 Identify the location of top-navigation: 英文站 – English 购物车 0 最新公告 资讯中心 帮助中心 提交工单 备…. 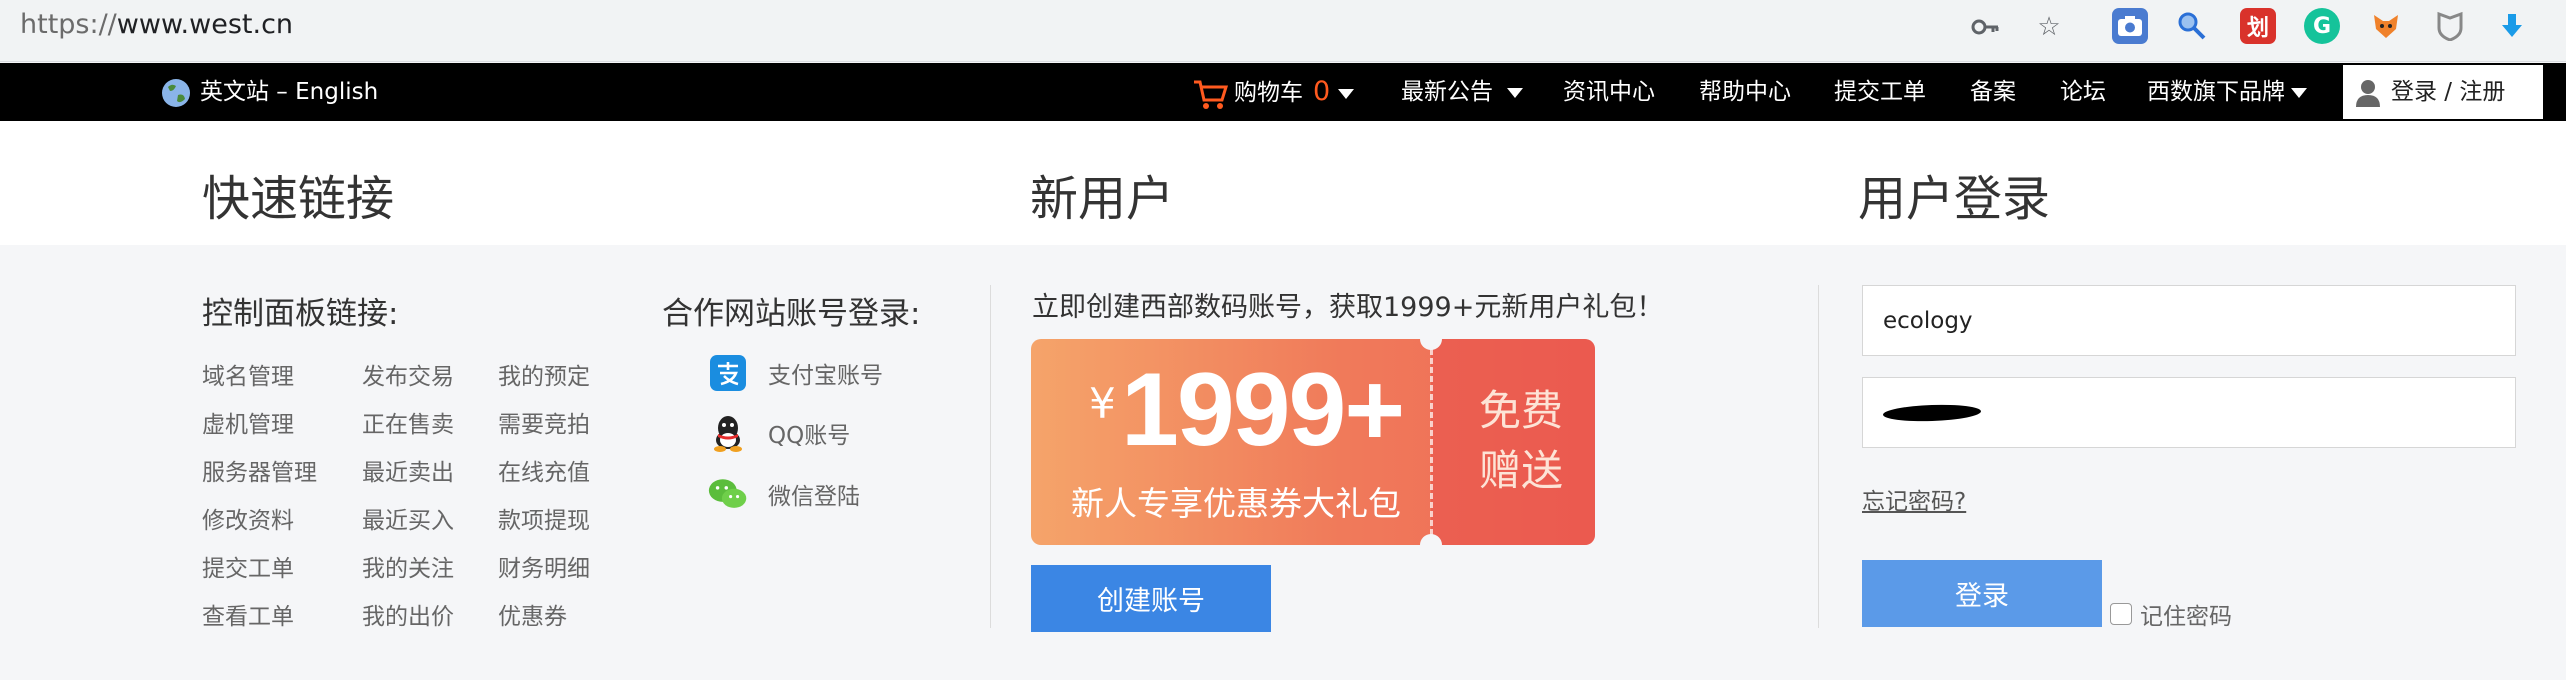
(1283, 92).